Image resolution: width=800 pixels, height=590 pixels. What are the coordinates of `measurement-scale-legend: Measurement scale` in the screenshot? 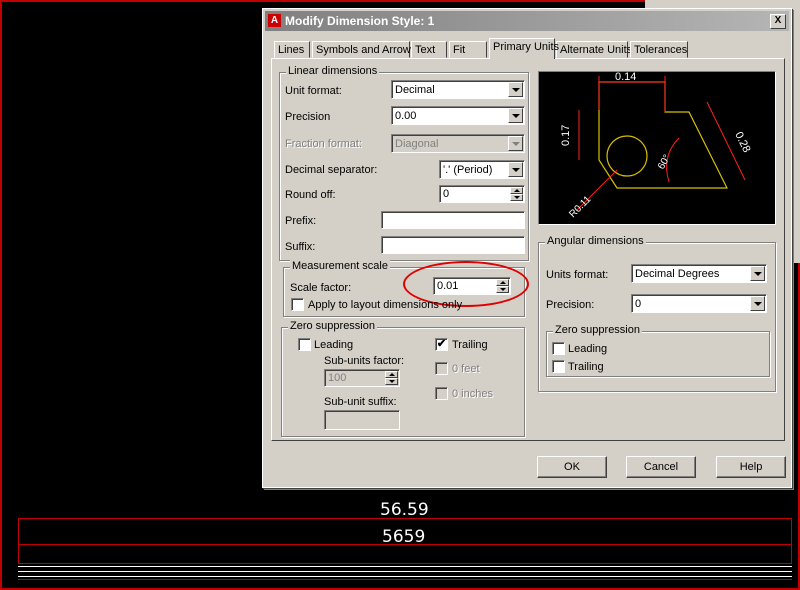 It's located at (340, 266).